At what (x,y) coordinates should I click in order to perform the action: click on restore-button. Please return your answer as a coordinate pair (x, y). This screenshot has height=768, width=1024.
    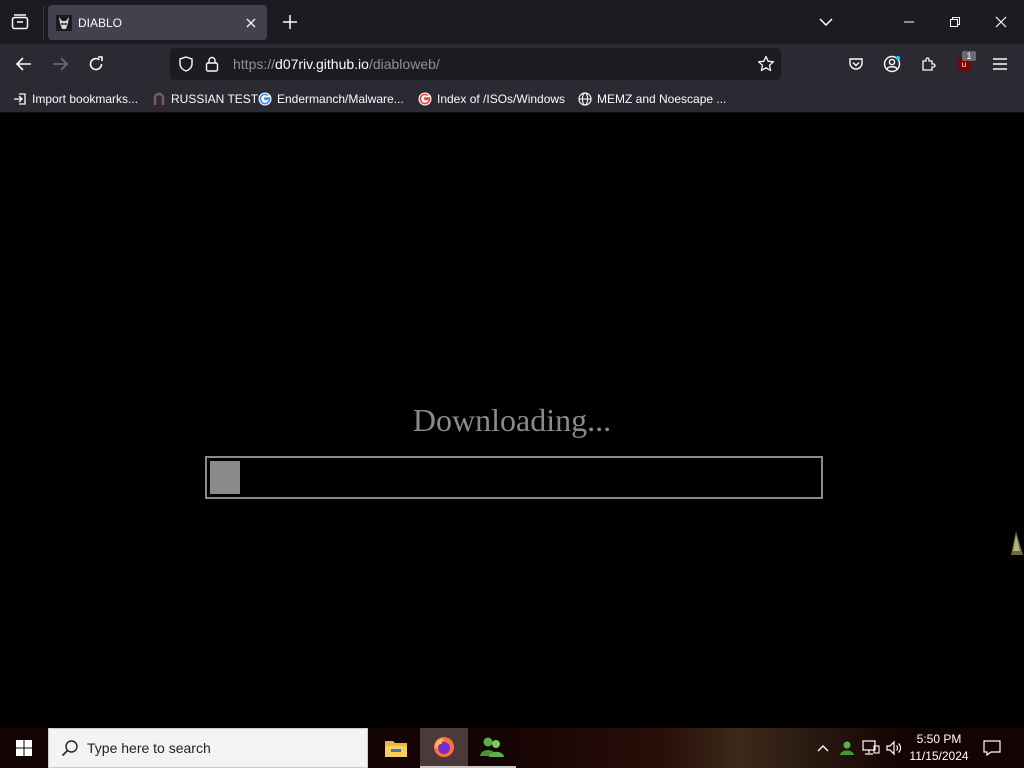
    Looking at the image, I should click on (955, 22).